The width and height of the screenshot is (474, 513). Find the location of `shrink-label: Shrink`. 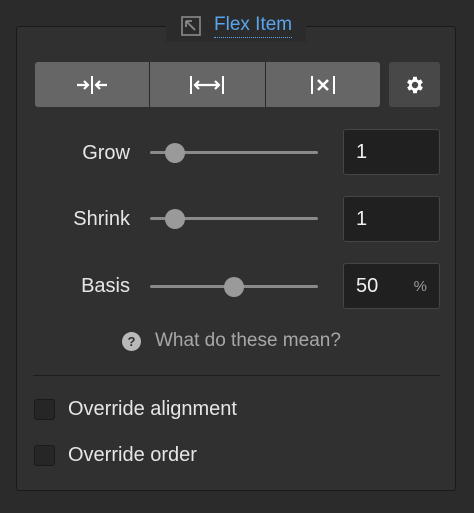

shrink-label: Shrink is located at coordinates (101, 219).